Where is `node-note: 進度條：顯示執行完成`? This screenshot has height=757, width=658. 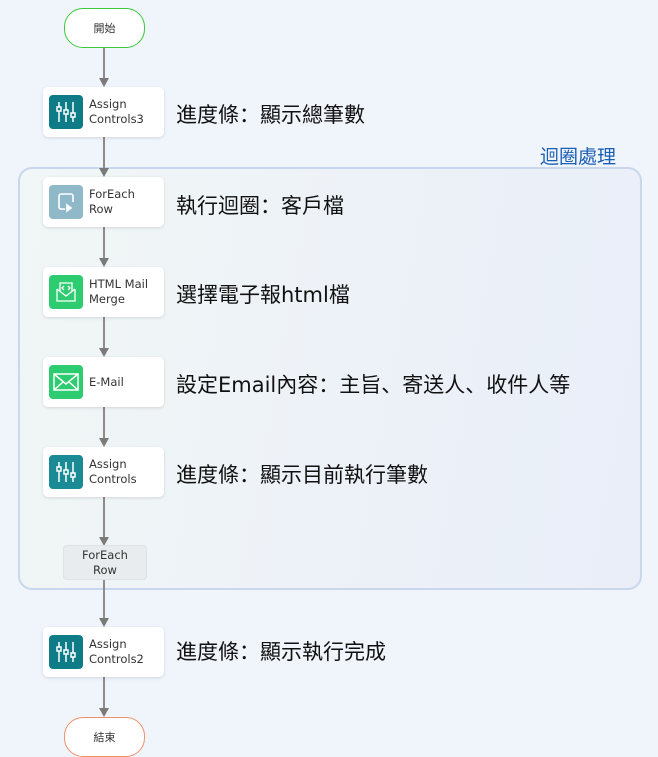
node-note: 進度條：顯示執行完成 is located at coordinates (281, 652).